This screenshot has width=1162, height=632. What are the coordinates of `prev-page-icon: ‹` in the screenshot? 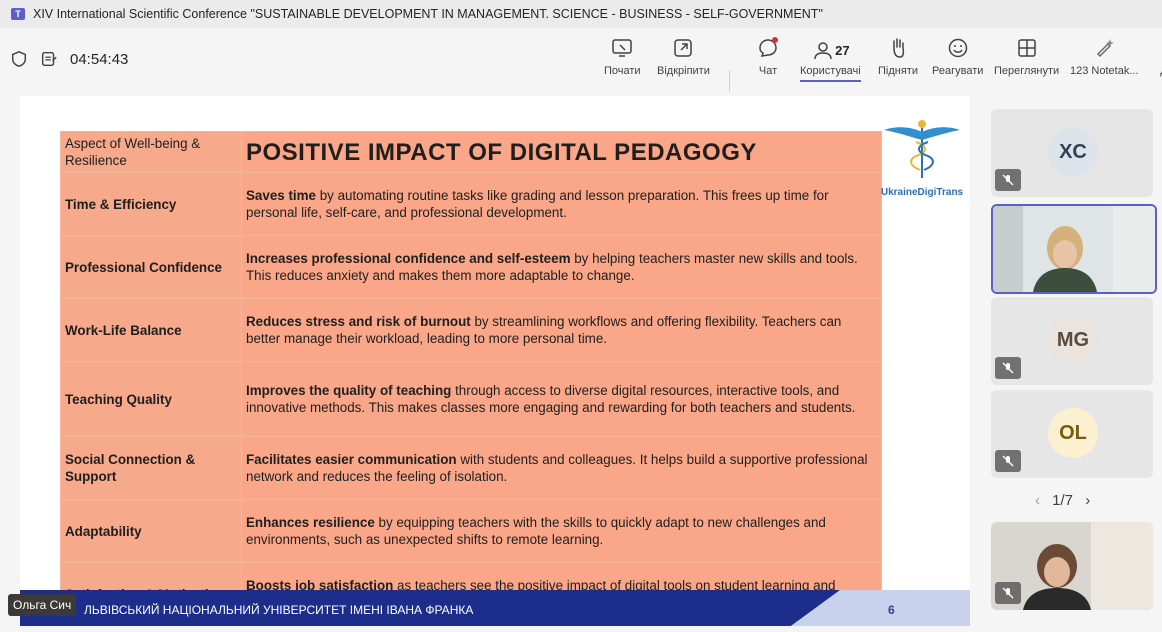 It's located at (1037, 500).